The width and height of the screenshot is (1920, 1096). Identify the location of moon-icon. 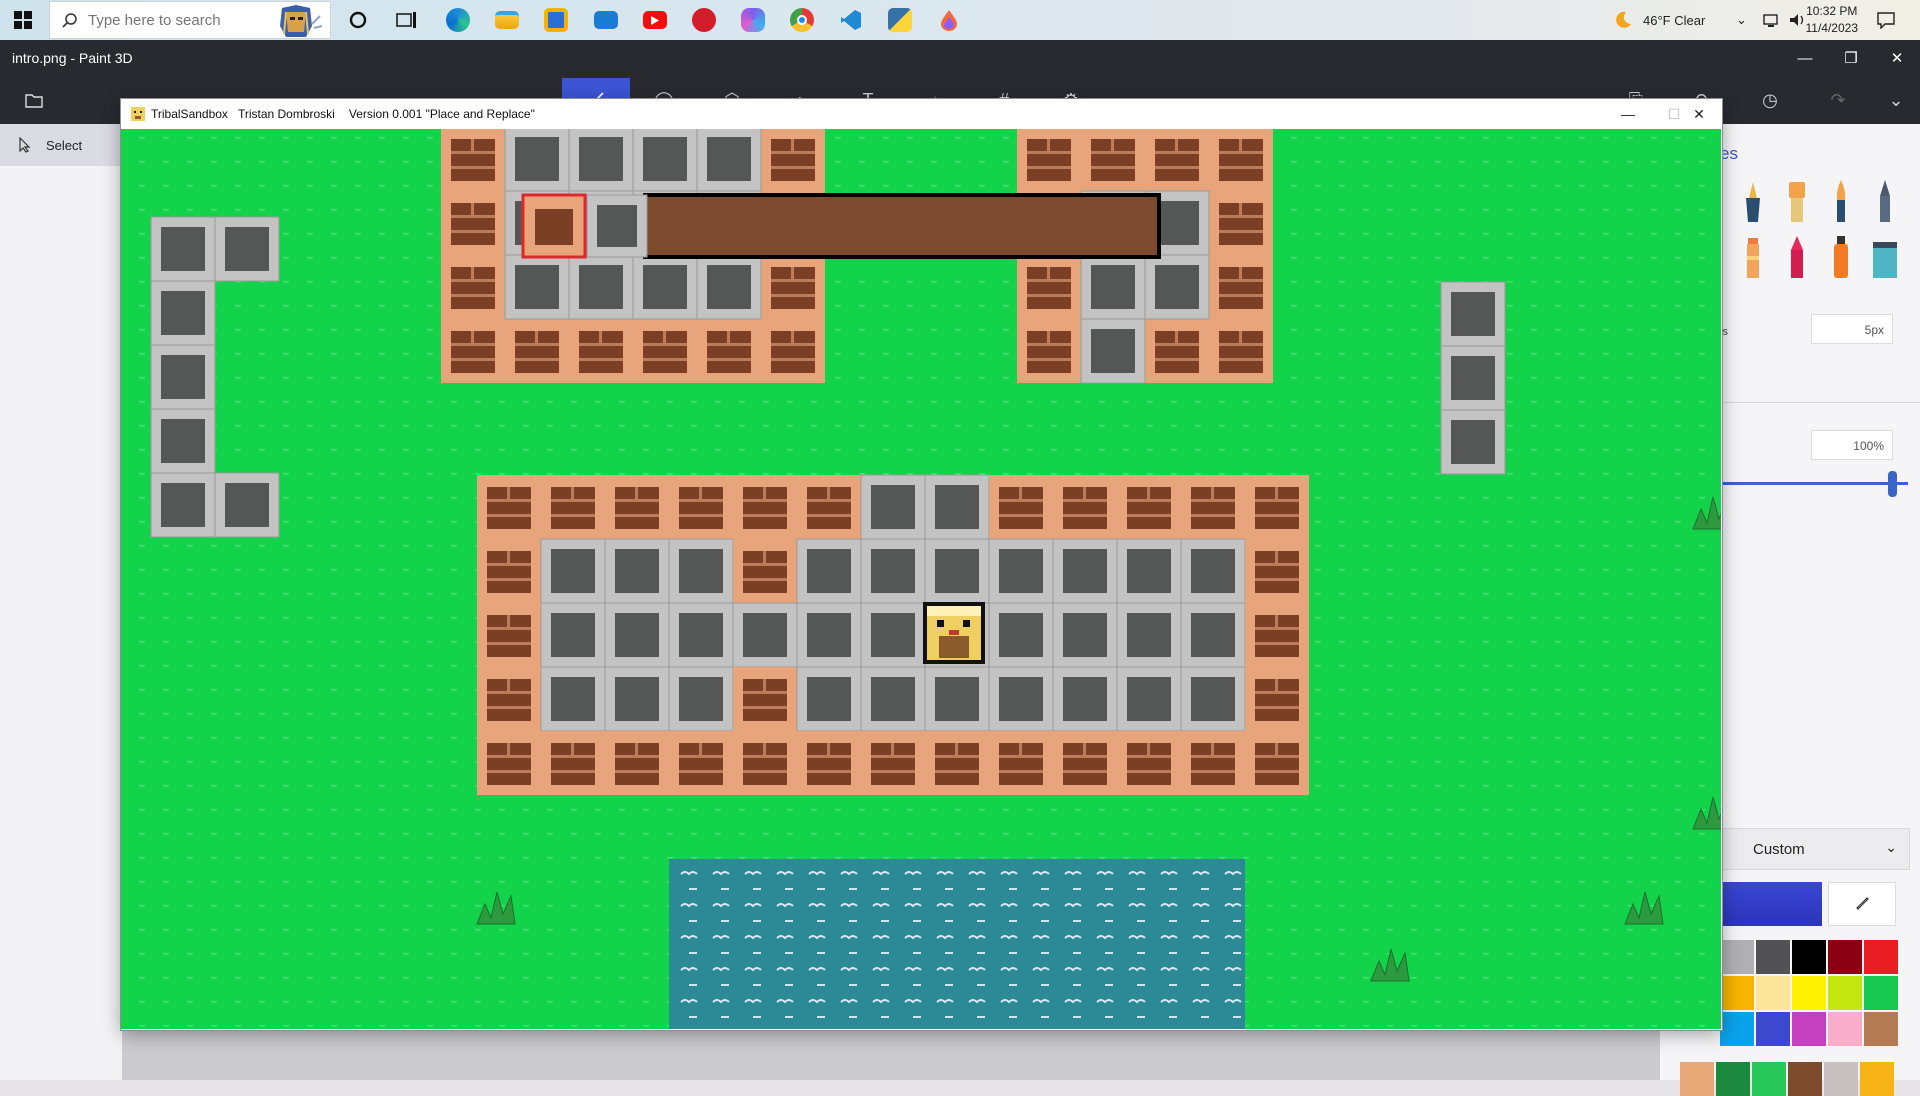
(1623, 19).